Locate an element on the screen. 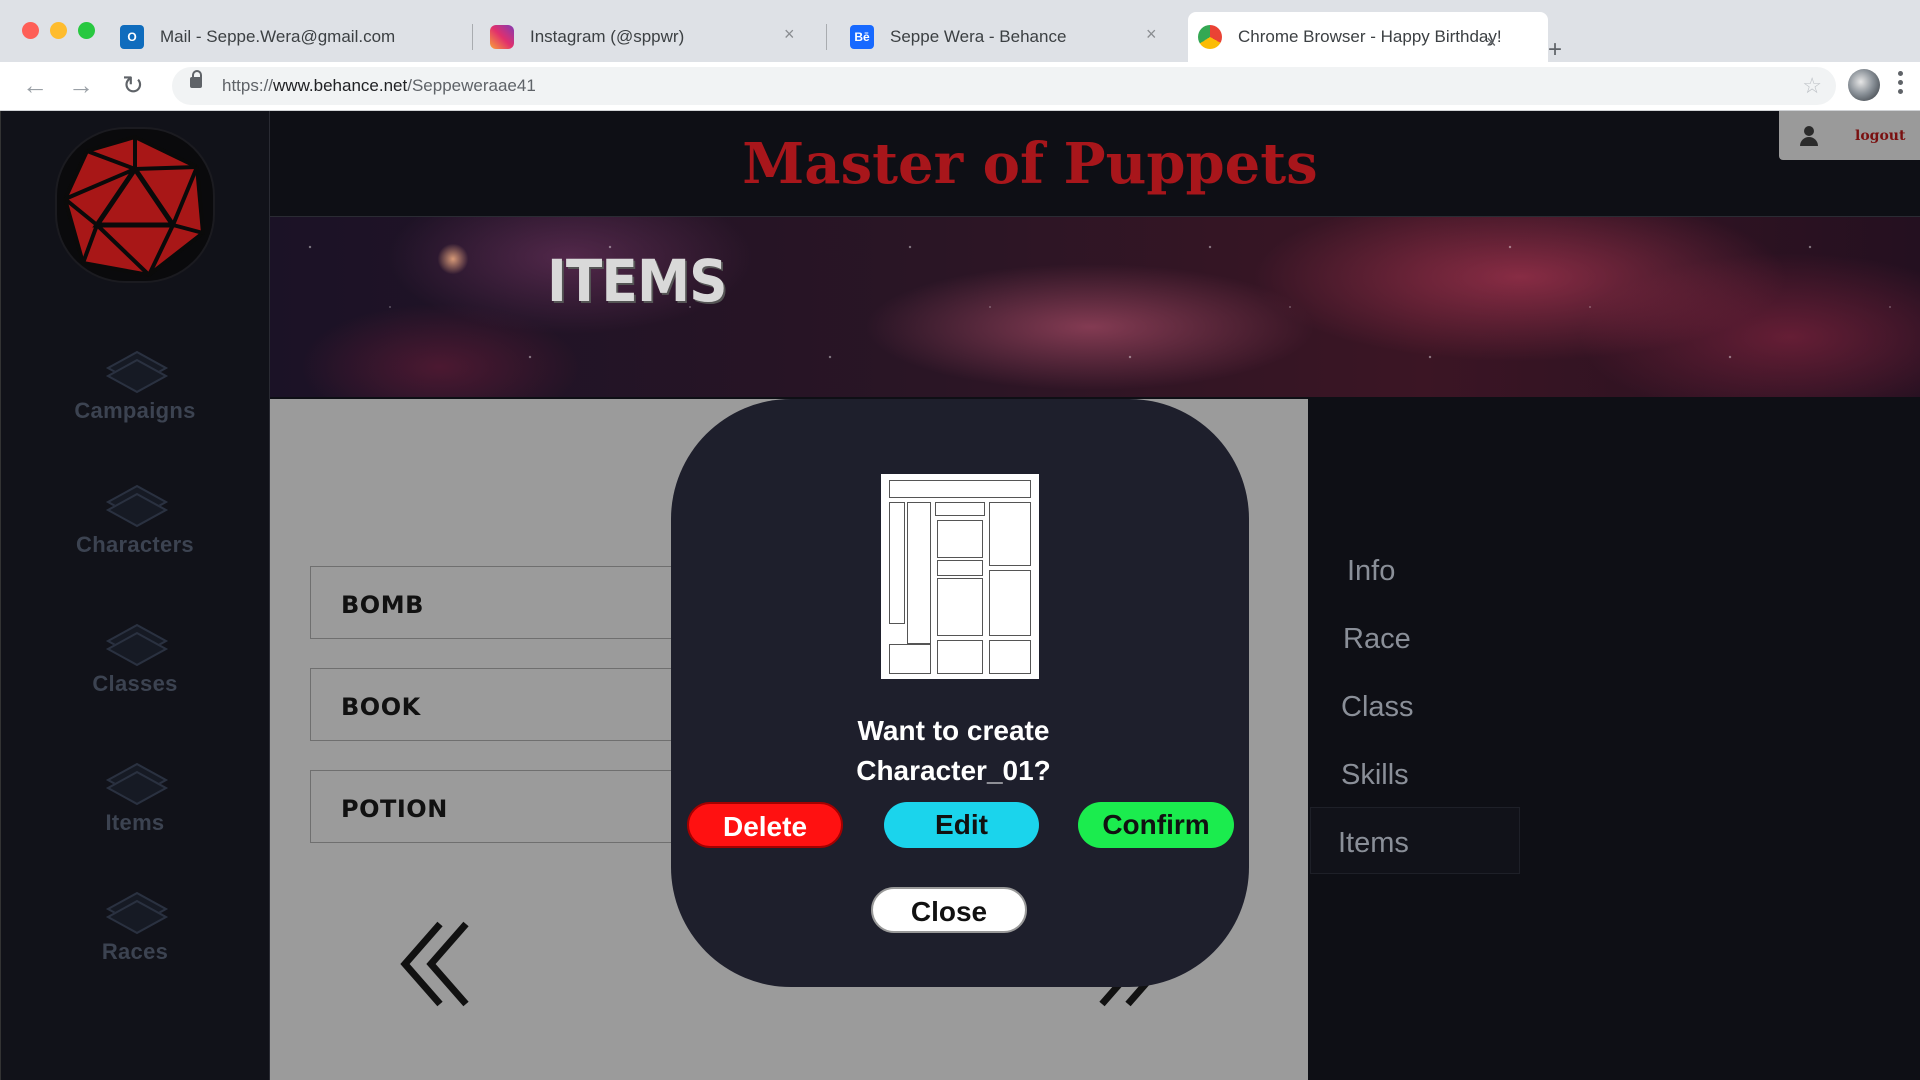 This screenshot has width=1920, height=1080. edit-button: Edit is located at coordinates (961, 825).